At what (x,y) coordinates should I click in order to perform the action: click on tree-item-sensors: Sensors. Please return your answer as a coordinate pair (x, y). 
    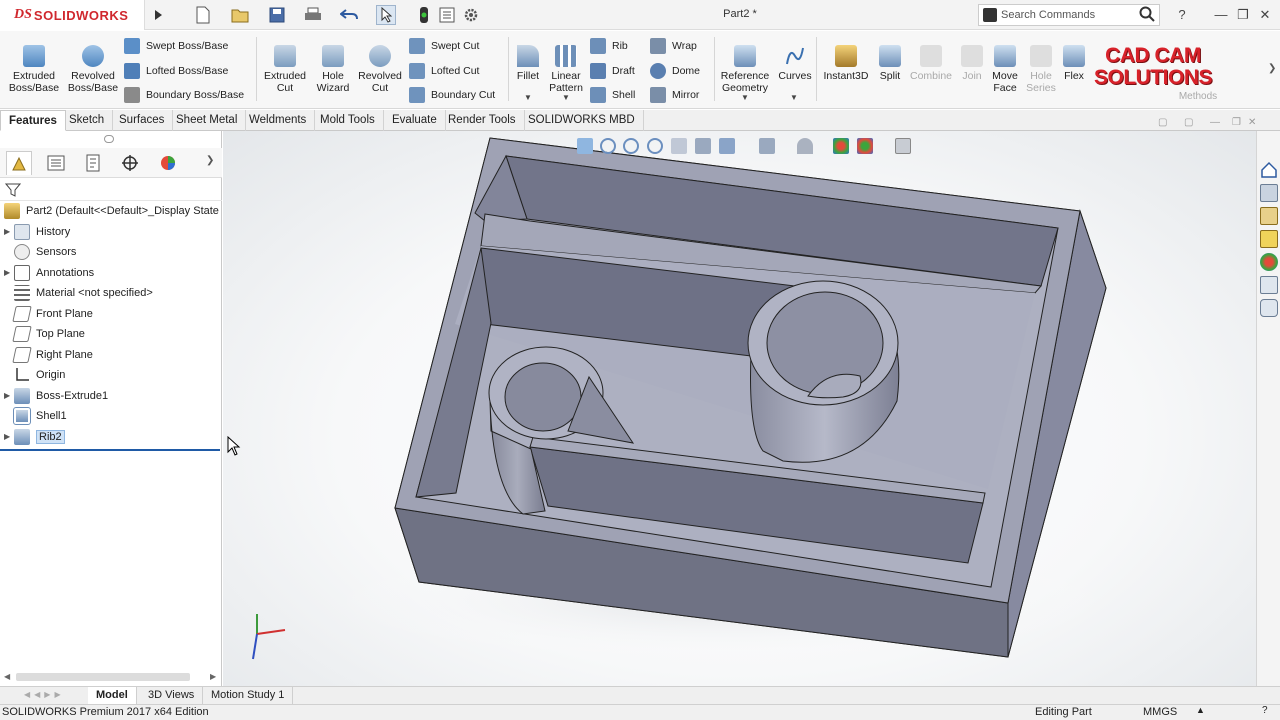
    Looking at the image, I should click on (111, 252).